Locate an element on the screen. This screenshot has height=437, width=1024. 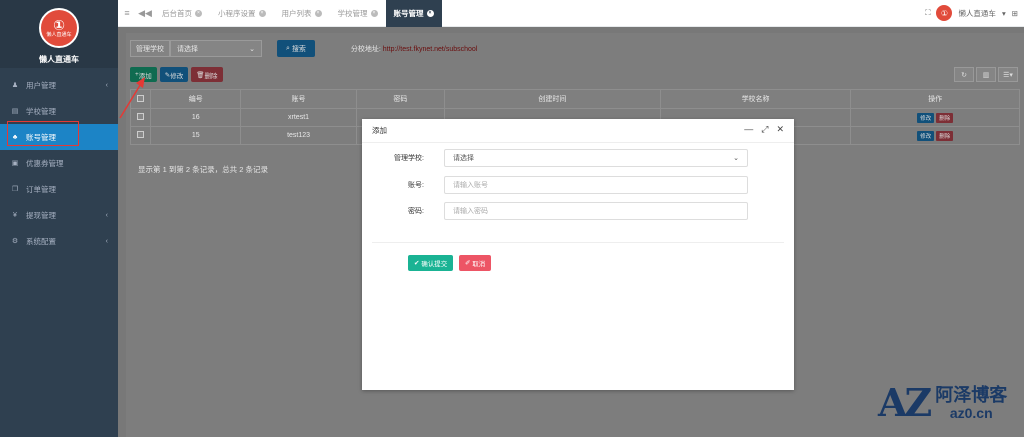
cancel-label: 取消 is located at coordinates (479, 264).